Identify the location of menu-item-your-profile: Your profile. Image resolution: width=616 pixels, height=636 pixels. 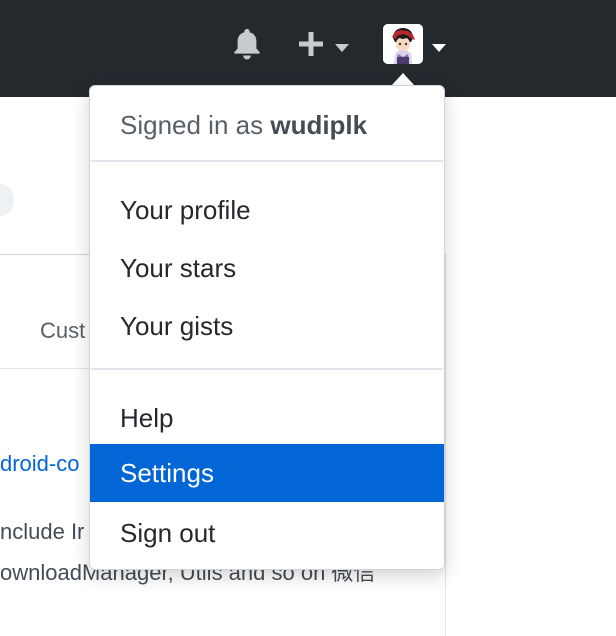
(267, 210).